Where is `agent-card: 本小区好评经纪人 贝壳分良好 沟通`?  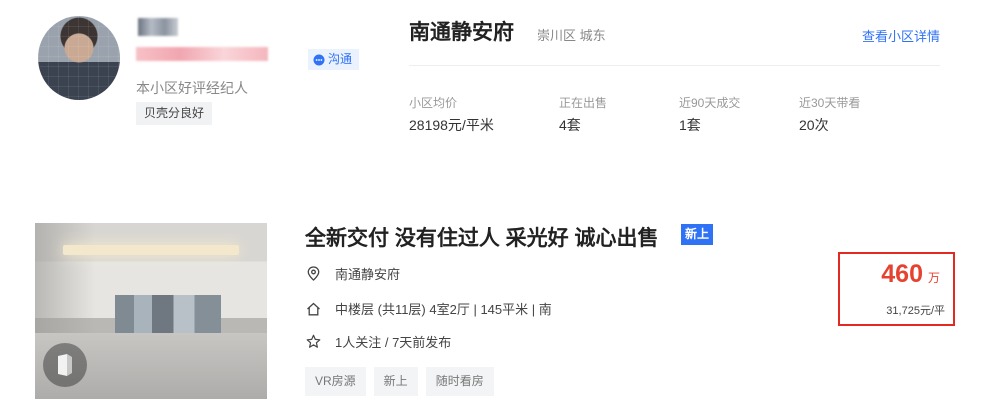 agent-card: 本小区好评经纪人 贝壳分良好 沟通 is located at coordinates (190, 75).